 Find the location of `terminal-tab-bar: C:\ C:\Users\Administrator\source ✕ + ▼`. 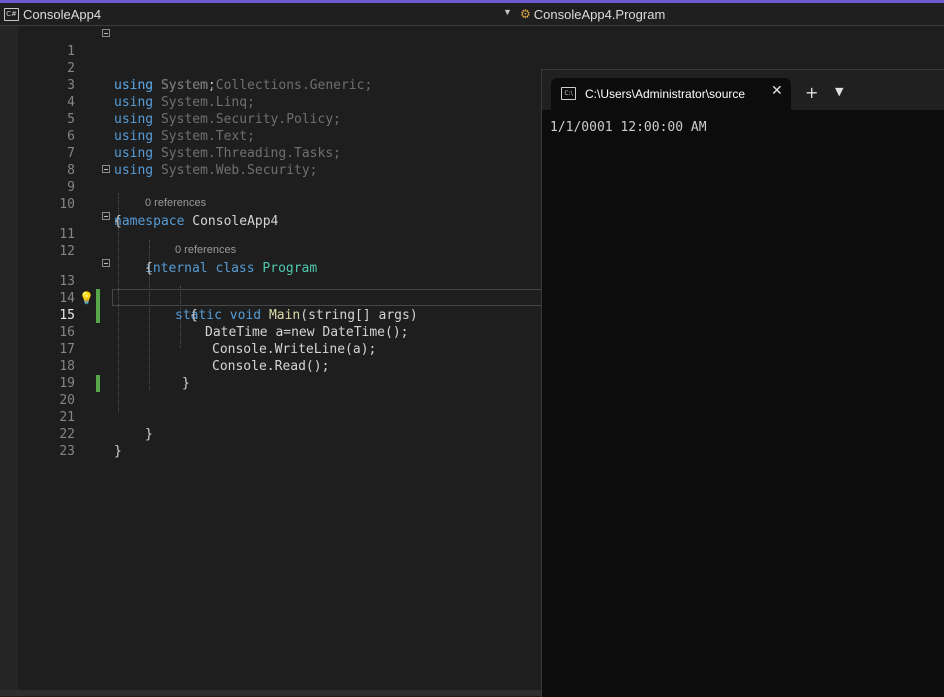

terminal-tab-bar: C:\ C:\Users\Administrator\source ✕ + ▼ is located at coordinates (743, 90).